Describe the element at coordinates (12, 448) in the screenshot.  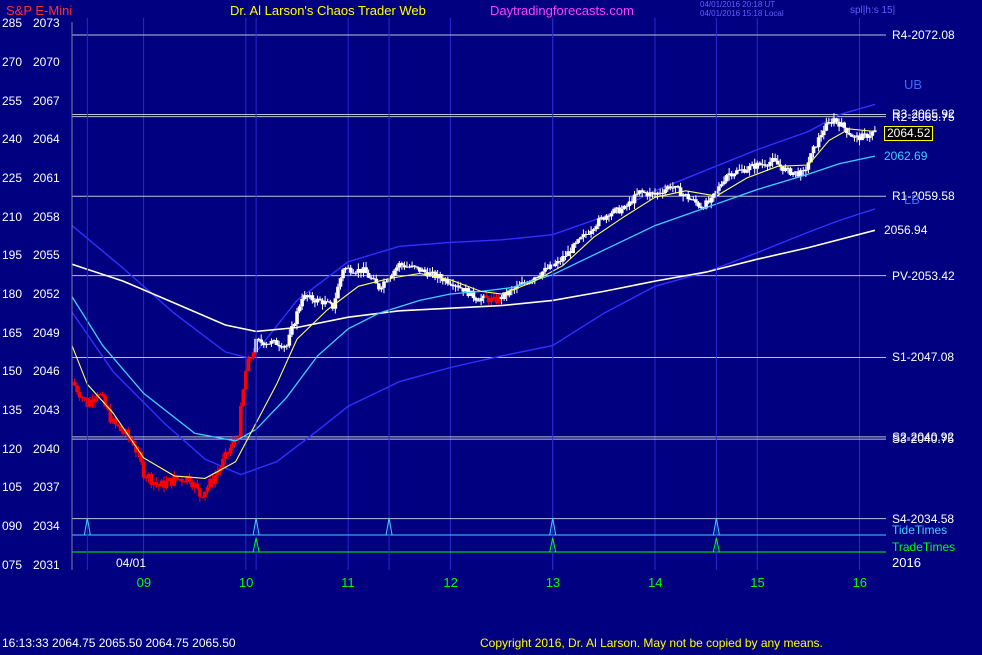
I see `y-index-tick-label: 120` at that location.